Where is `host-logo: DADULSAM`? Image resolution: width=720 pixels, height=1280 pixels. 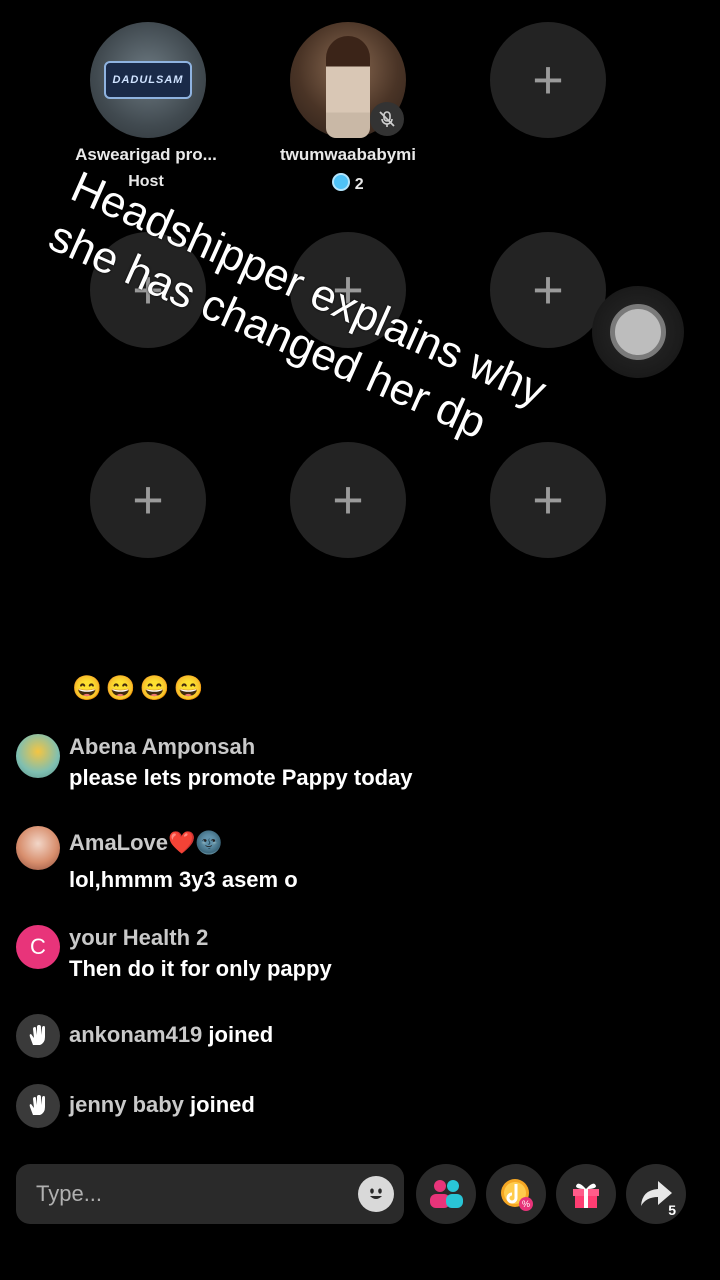
host-logo: DADULSAM is located at coordinates (148, 80).